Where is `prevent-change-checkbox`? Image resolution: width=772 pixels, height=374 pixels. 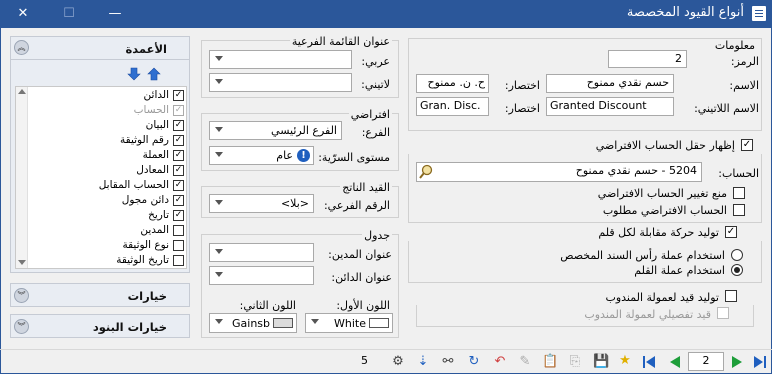 prevent-change-checkbox is located at coordinates (739, 193).